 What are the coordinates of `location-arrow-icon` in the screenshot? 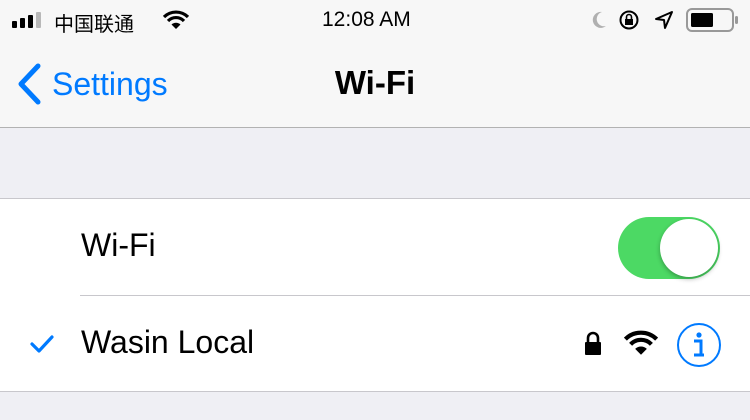 It's located at (664, 20).